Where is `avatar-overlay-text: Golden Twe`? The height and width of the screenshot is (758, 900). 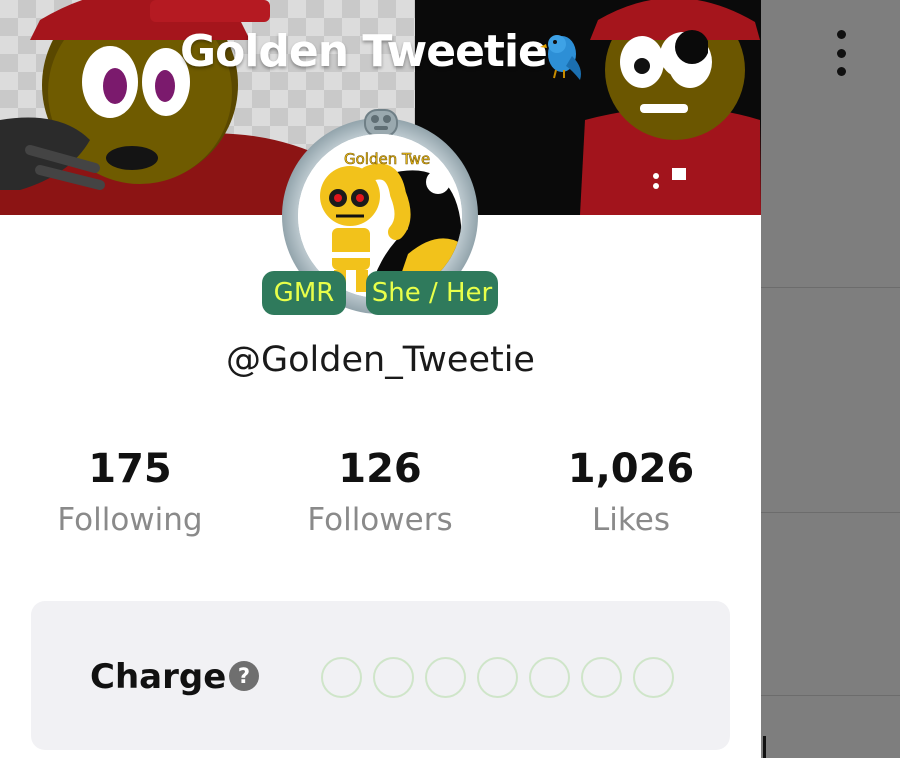 avatar-overlay-text: Golden Twe is located at coordinates (387, 159).